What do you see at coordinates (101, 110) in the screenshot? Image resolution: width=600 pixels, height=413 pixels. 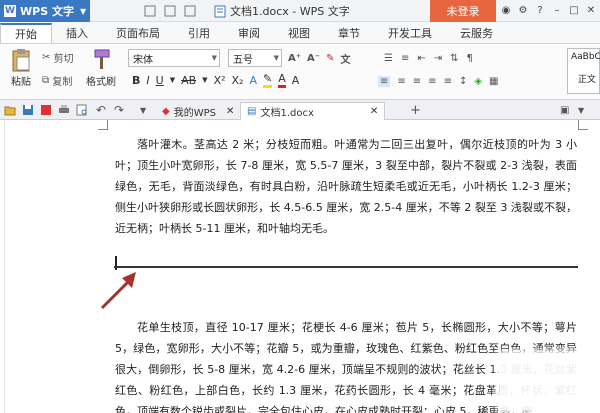 I see `undo-icon: ↶` at bounding box center [101, 110].